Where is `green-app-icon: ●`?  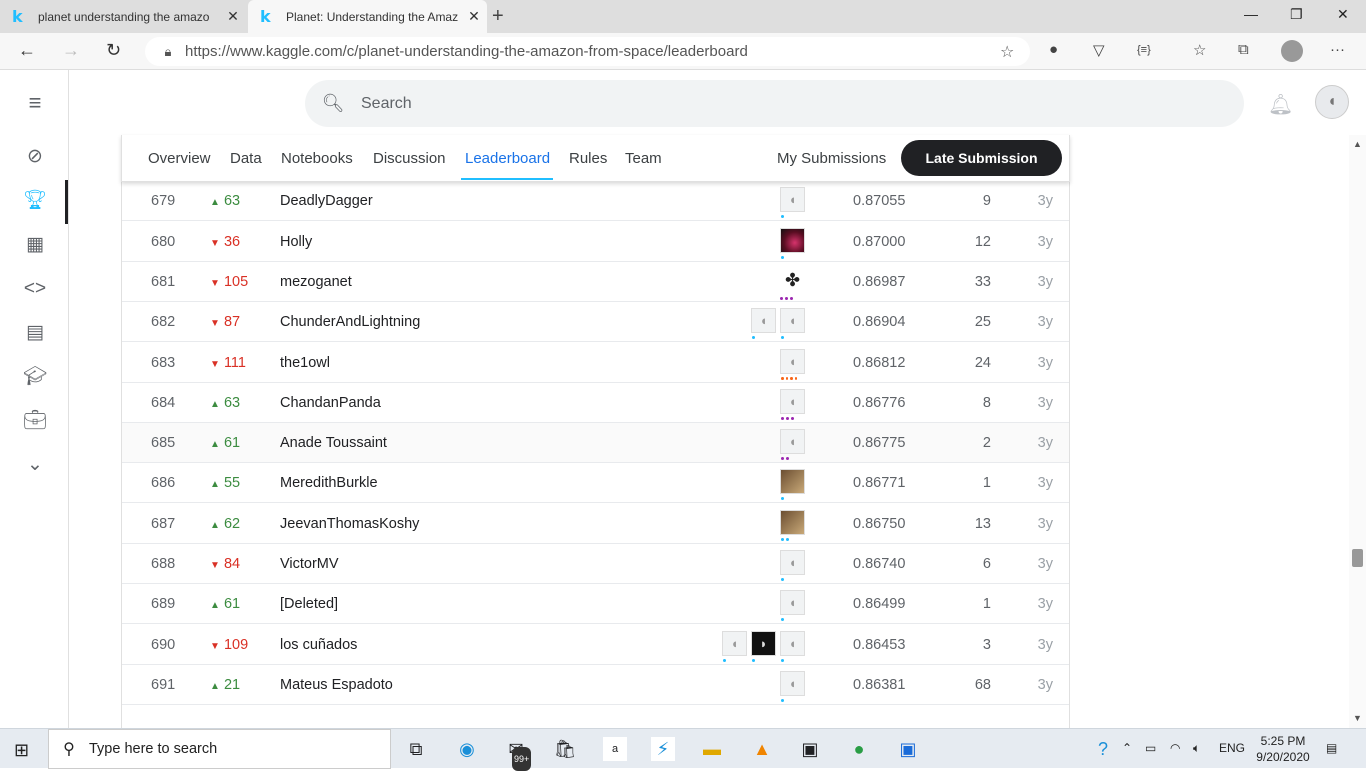
green-app-icon: ● is located at coordinates (859, 749).